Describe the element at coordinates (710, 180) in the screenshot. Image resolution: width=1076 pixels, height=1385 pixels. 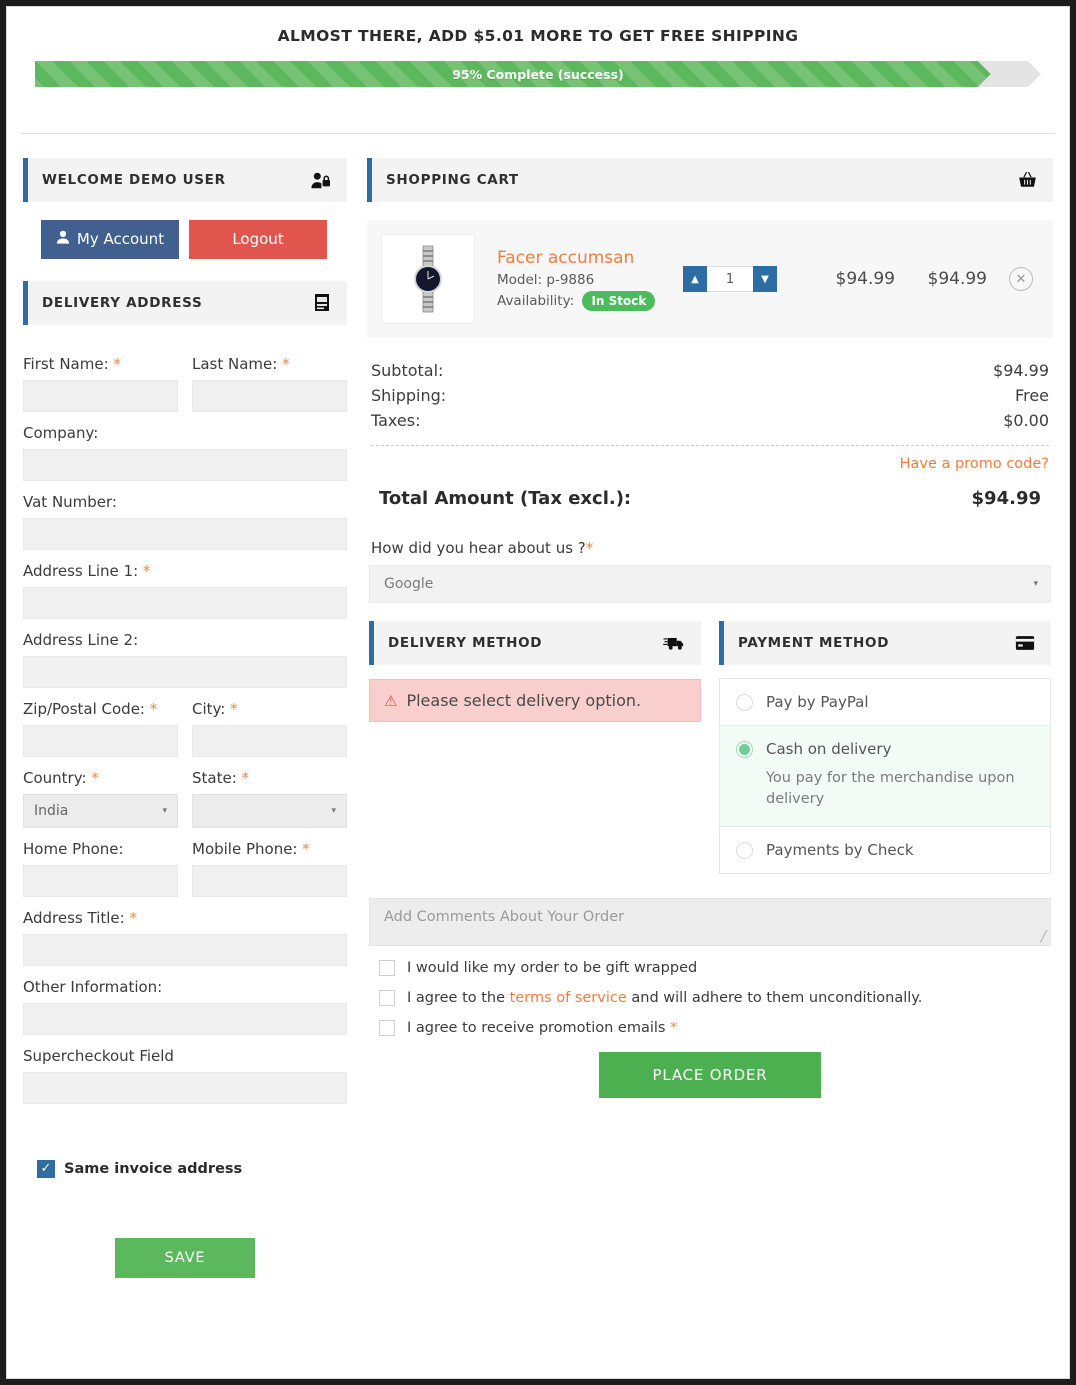
I see `shopping-cart-panel-header: SHOPPING CART` at that location.